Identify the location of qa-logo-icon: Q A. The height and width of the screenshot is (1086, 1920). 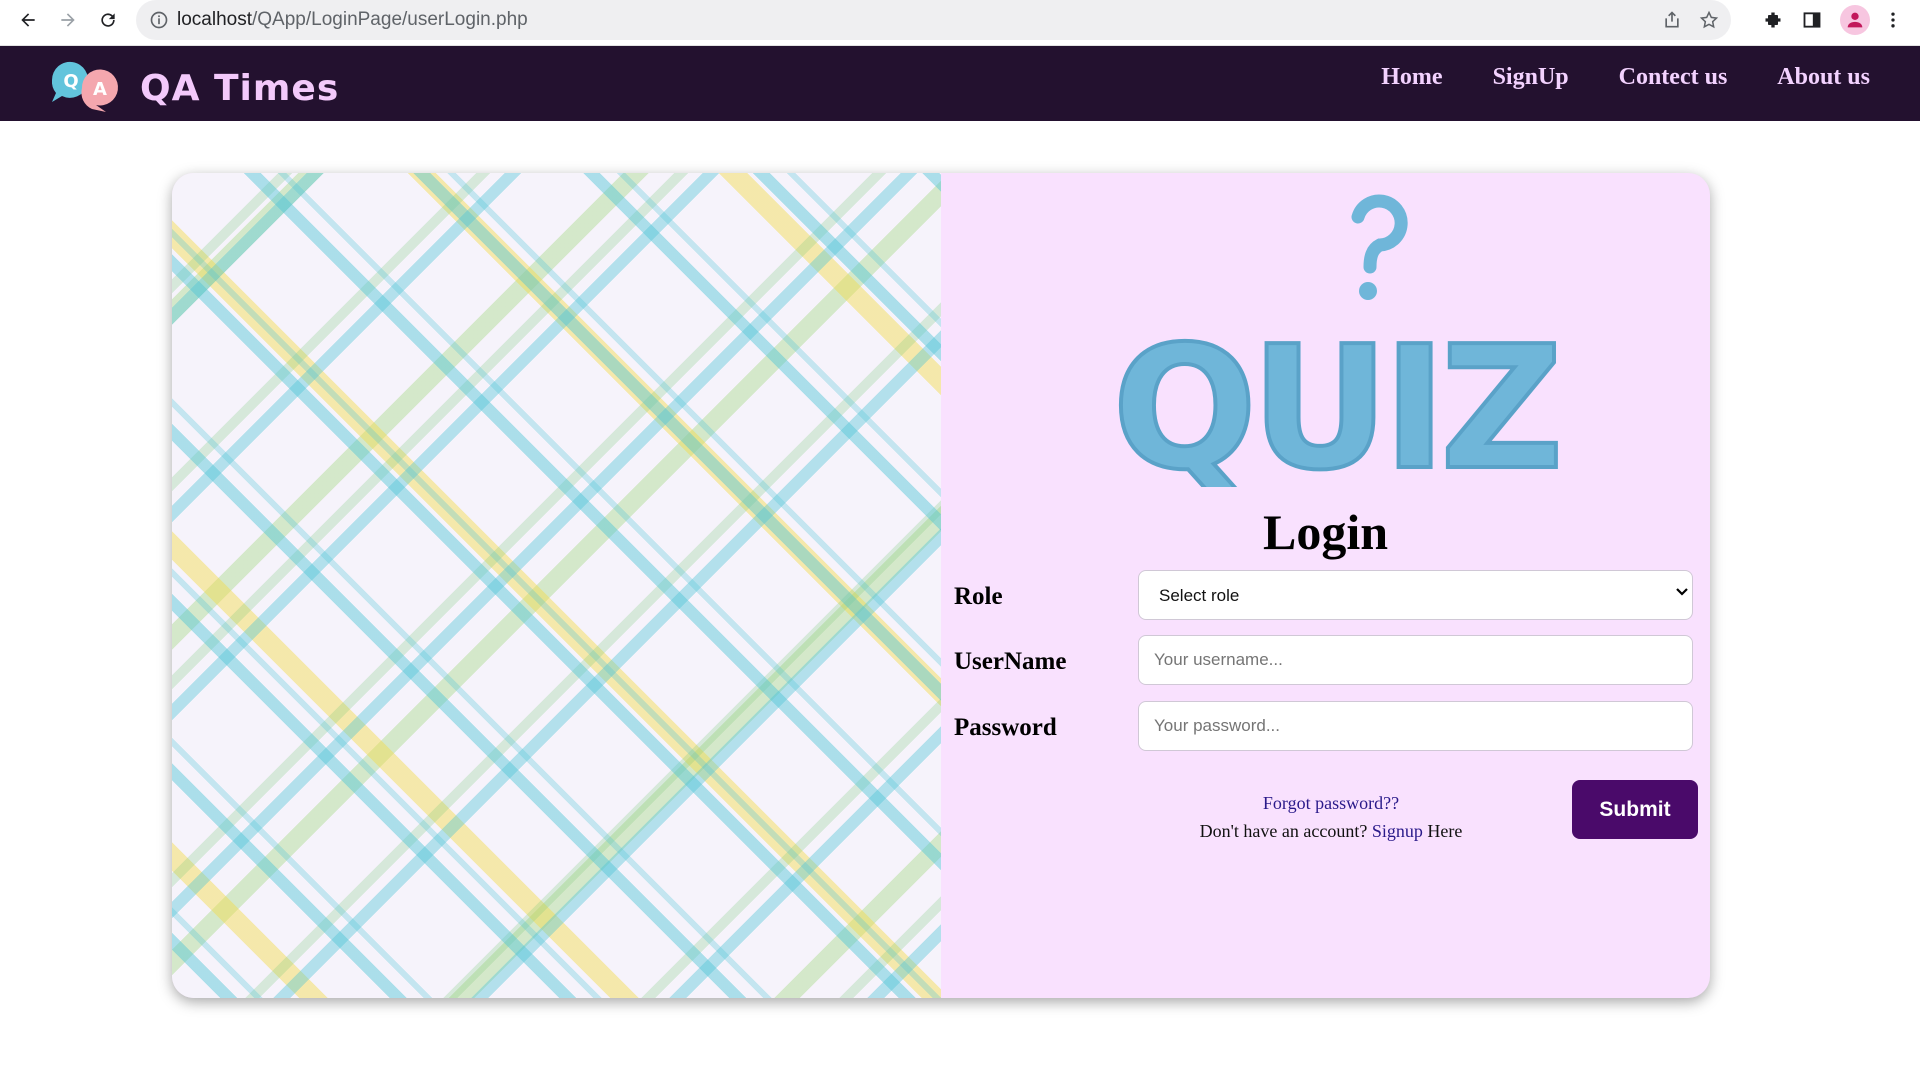
(88, 87).